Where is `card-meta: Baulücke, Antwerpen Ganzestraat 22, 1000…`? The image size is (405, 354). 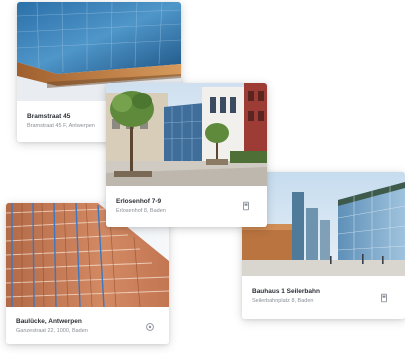
card-meta: Baulücke, Antwerpen Ganzestraat 22, 1000… is located at coordinates (87, 325).